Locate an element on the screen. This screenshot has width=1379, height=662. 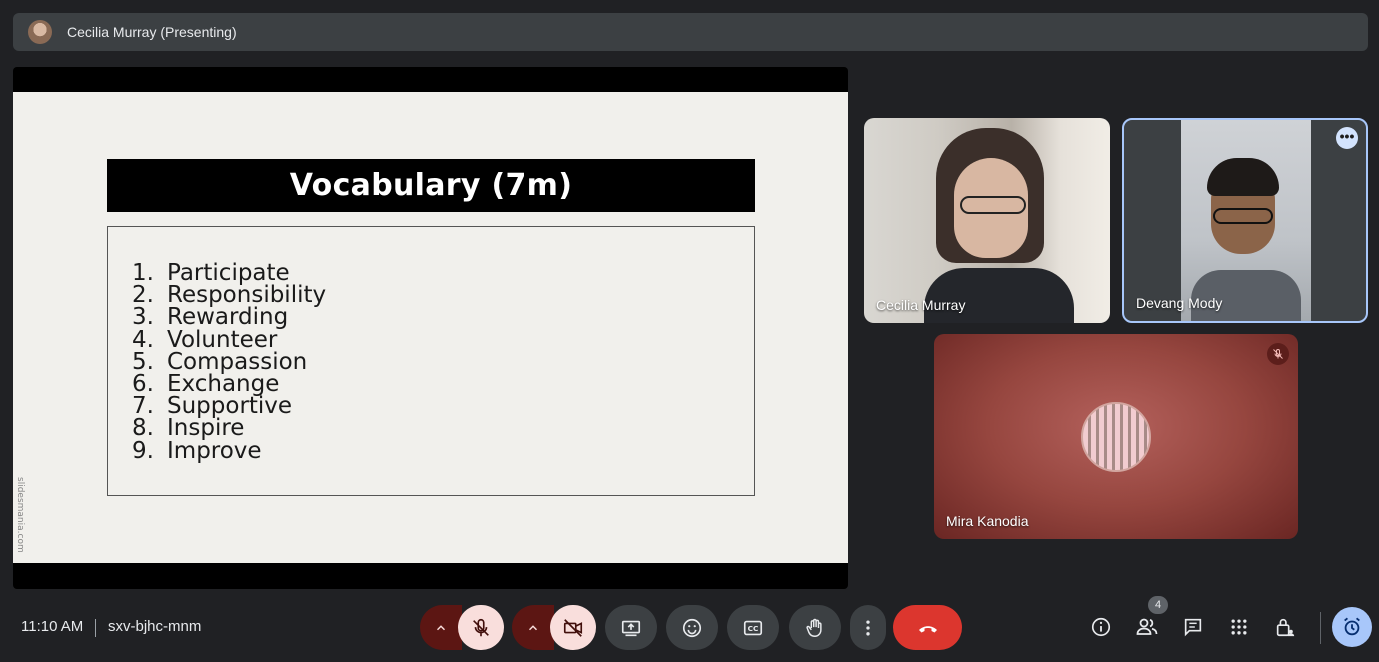
people-button is located at coordinates (1147, 627).